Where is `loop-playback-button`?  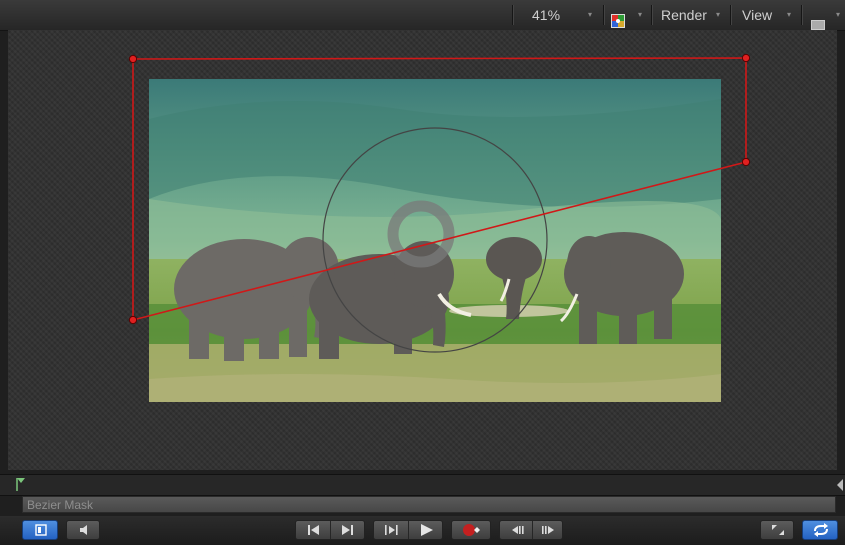
loop-playback-button is located at coordinates (820, 530).